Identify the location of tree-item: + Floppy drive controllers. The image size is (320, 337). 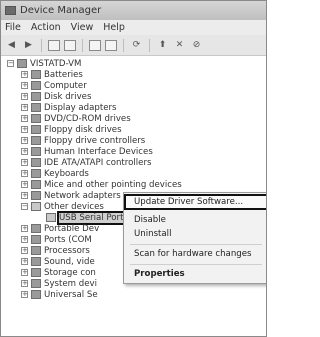
(83, 140).